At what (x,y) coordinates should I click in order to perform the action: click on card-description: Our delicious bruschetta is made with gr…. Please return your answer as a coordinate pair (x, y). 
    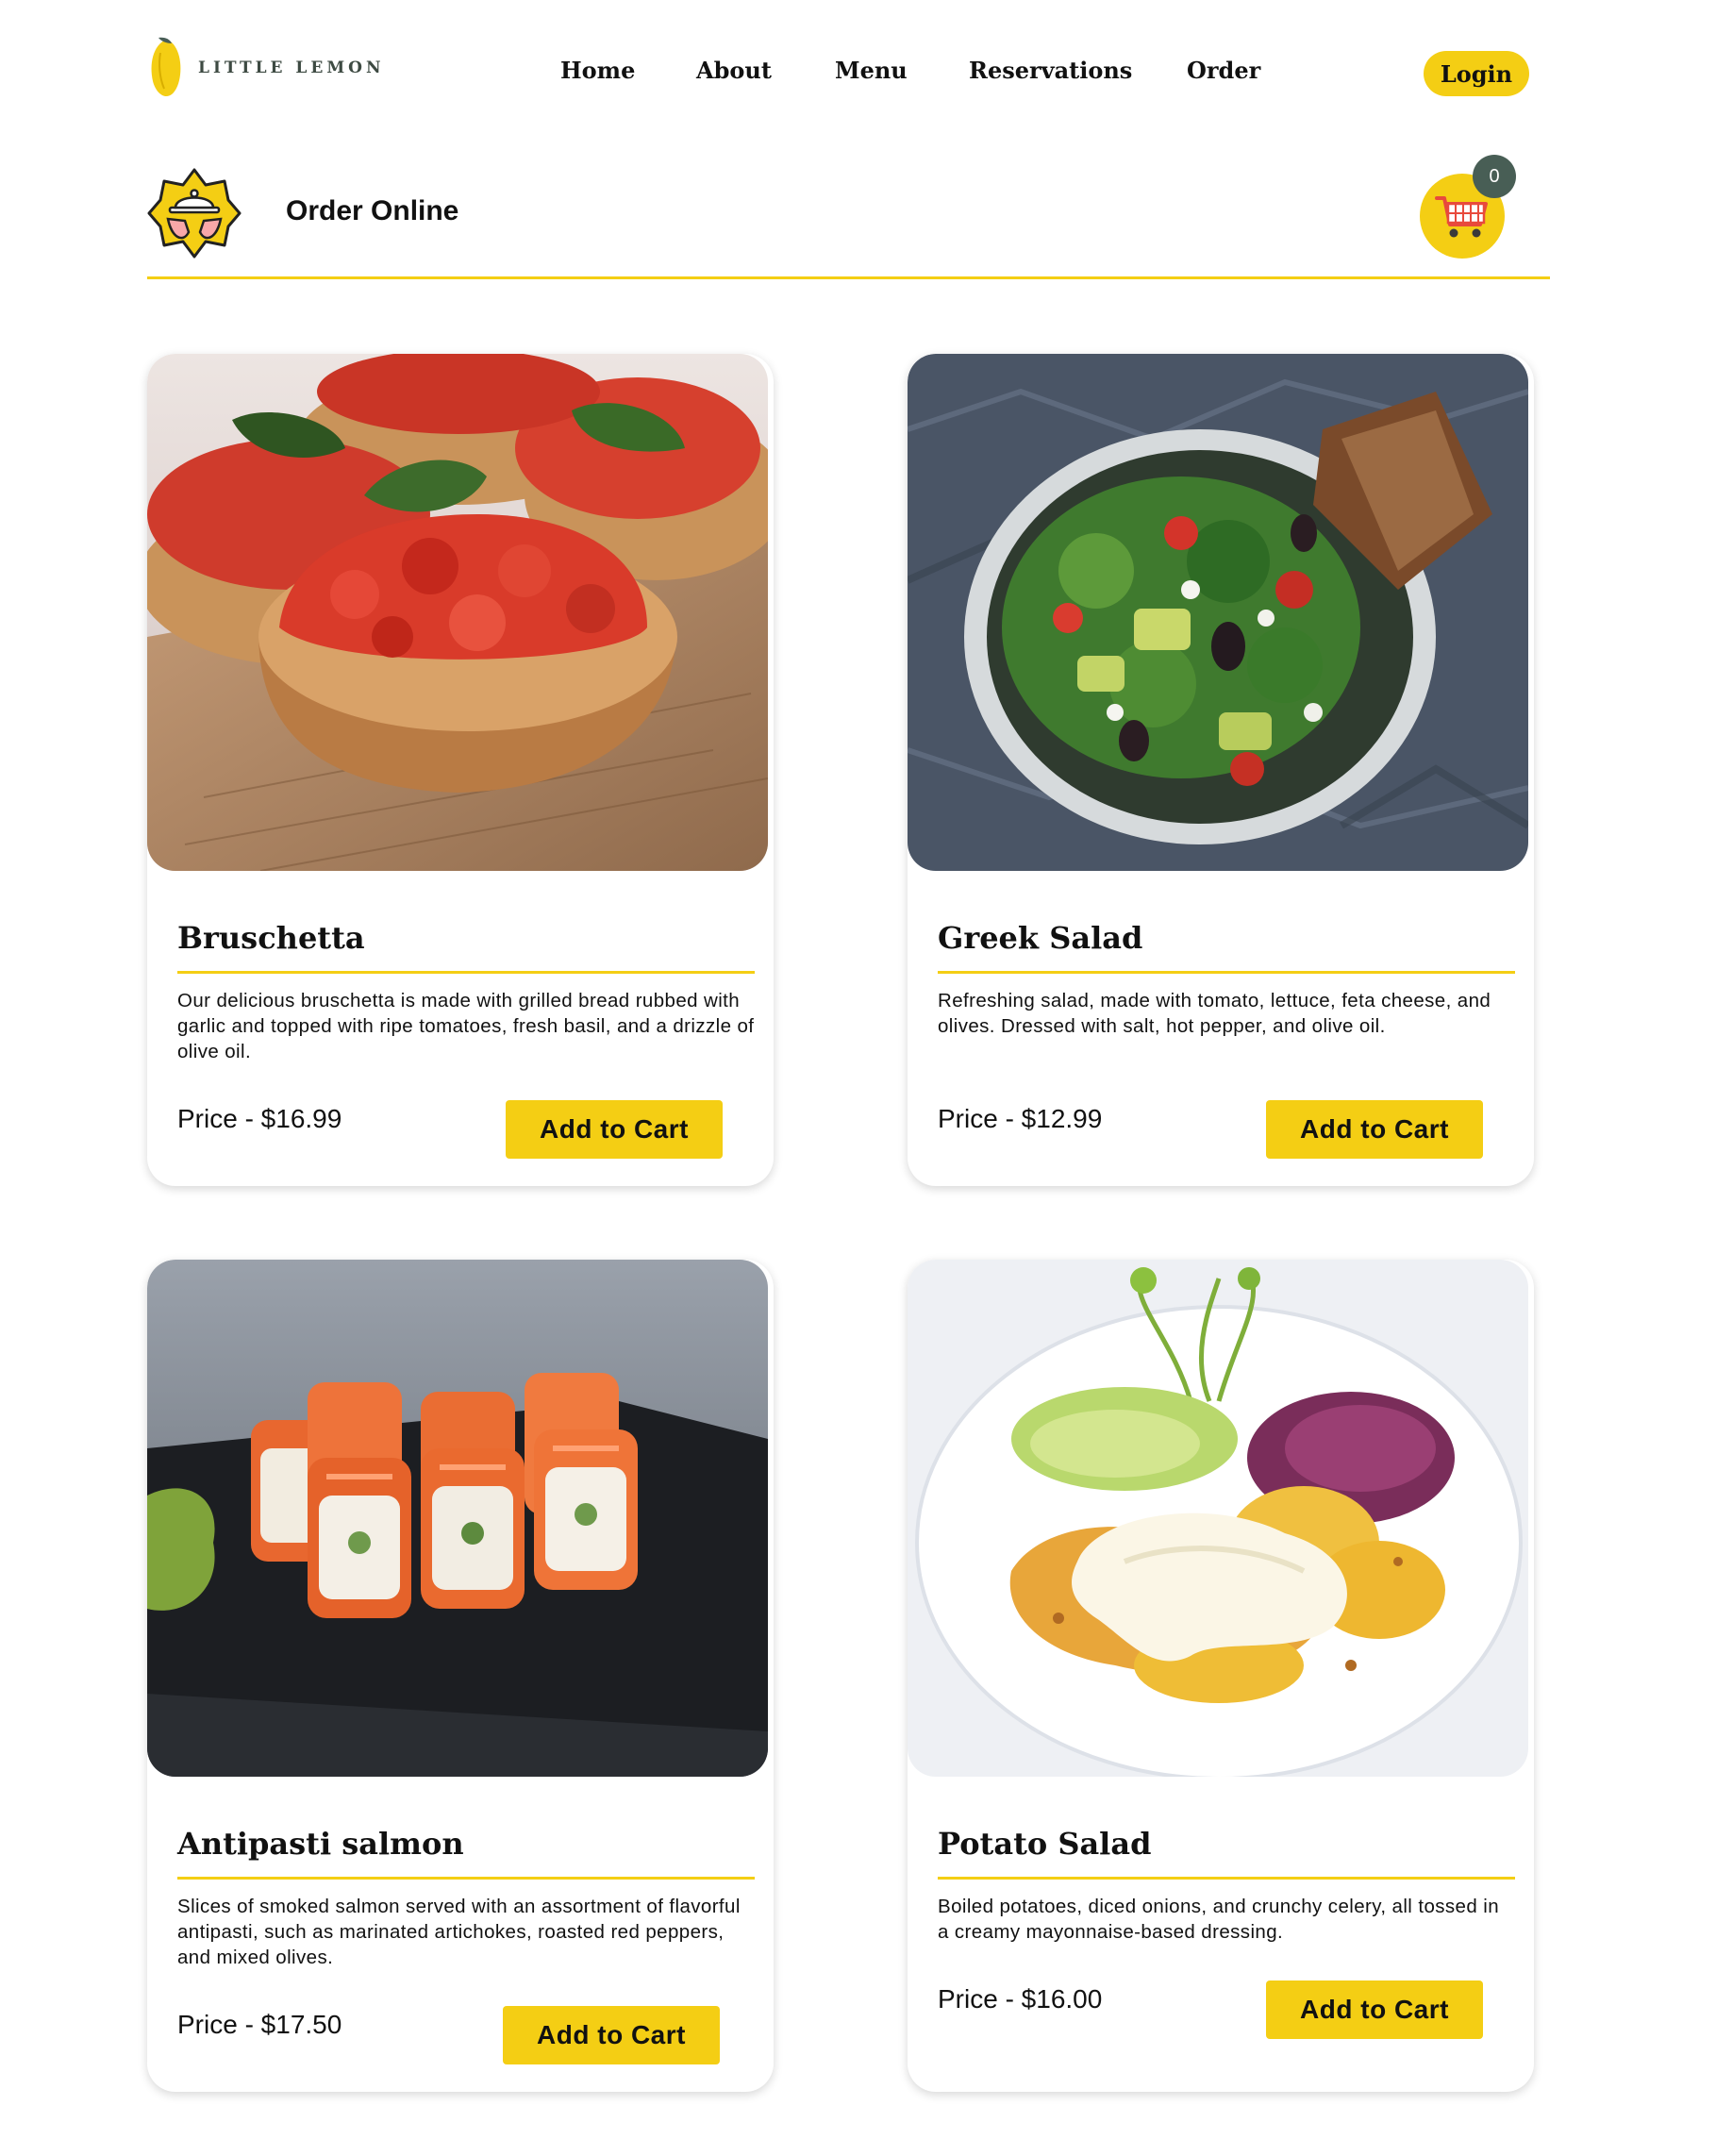
    Looking at the image, I should click on (466, 1026).